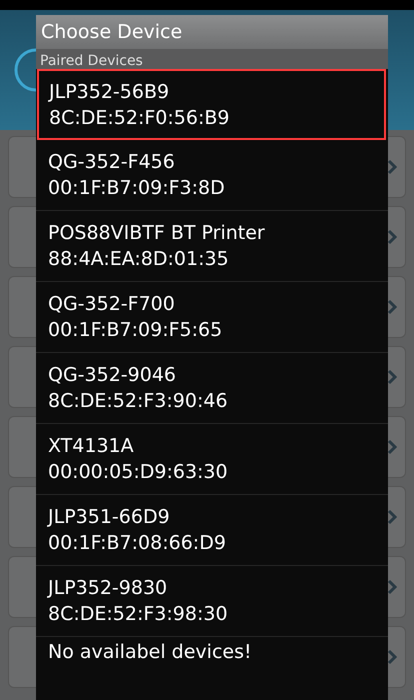 The width and height of the screenshot is (414, 700). Describe the element at coordinates (112, 162) in the screenshot. I see `device-name: QG-352-F456` at that location.